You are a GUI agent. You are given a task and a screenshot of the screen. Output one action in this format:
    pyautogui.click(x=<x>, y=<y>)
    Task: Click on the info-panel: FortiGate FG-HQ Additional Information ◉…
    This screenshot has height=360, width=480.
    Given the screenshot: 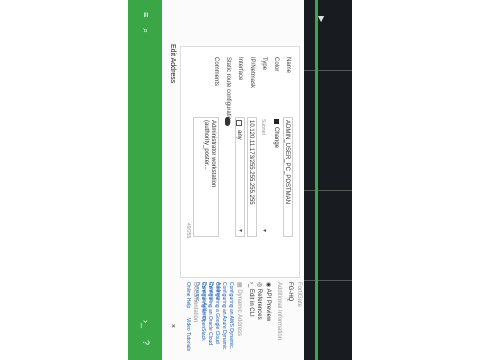 What is the action you would take?
    pyautogui.click(x=242, y=319)
    